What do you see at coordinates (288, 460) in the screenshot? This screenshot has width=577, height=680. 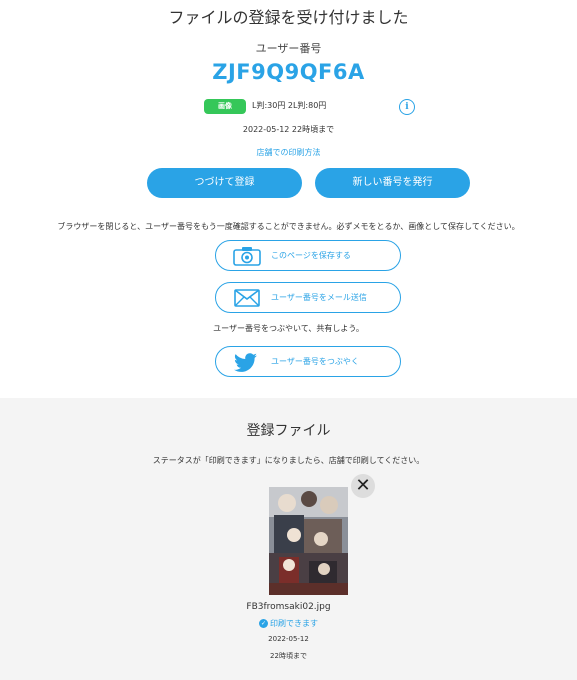 I see `status-note-text: ステータスが「印刷できます」になりましたら、店舗で印刷してください。` at bounding box center [288, 460].